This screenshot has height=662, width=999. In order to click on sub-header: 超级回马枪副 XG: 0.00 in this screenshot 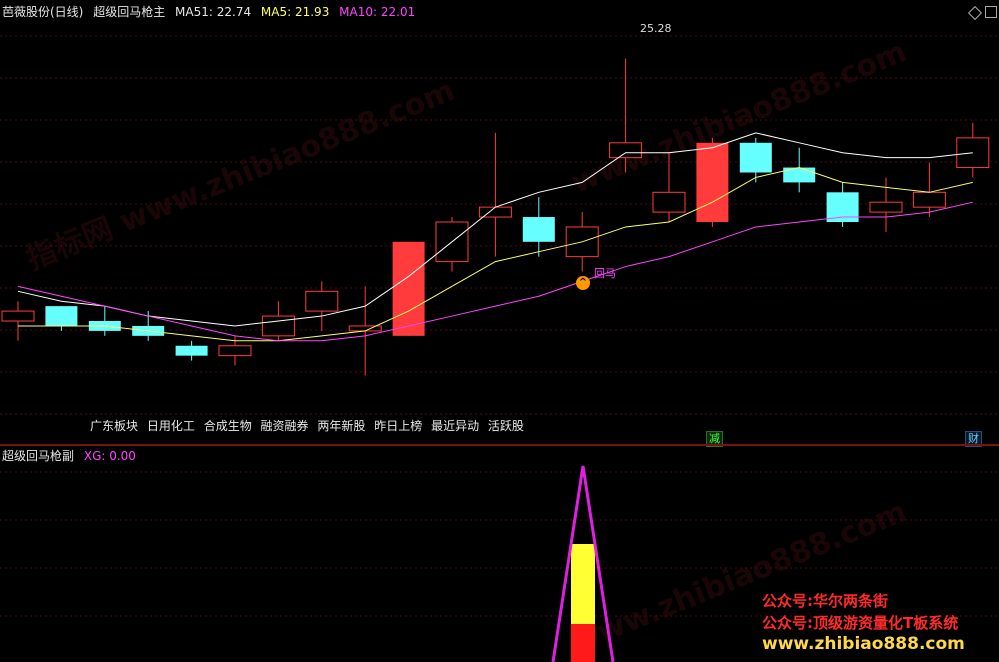, I will do `click(72, 456)`.